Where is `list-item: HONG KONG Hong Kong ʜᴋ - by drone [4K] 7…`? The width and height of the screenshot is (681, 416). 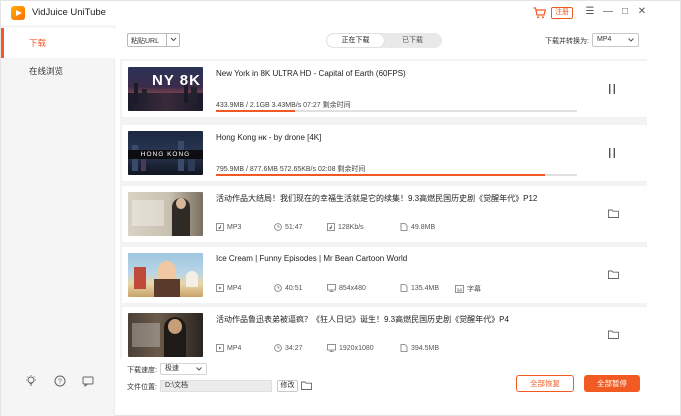
list-item: HONG KONG Hong Kong ʜᴋ - by drone [4K] 7… is located at coordinates (384, 153).